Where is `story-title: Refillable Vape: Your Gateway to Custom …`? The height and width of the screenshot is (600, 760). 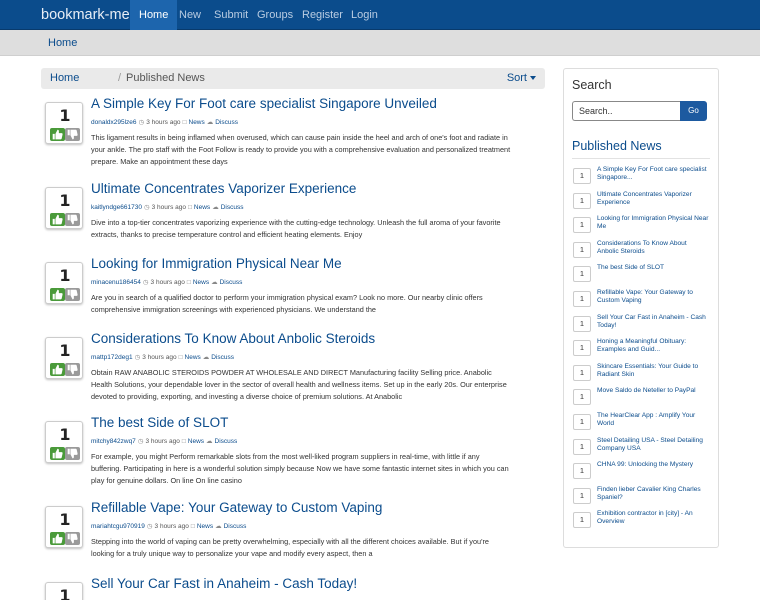 story-title: Refillable Vape: Your Gateway to Custom … is located at coordinates (236, 507).